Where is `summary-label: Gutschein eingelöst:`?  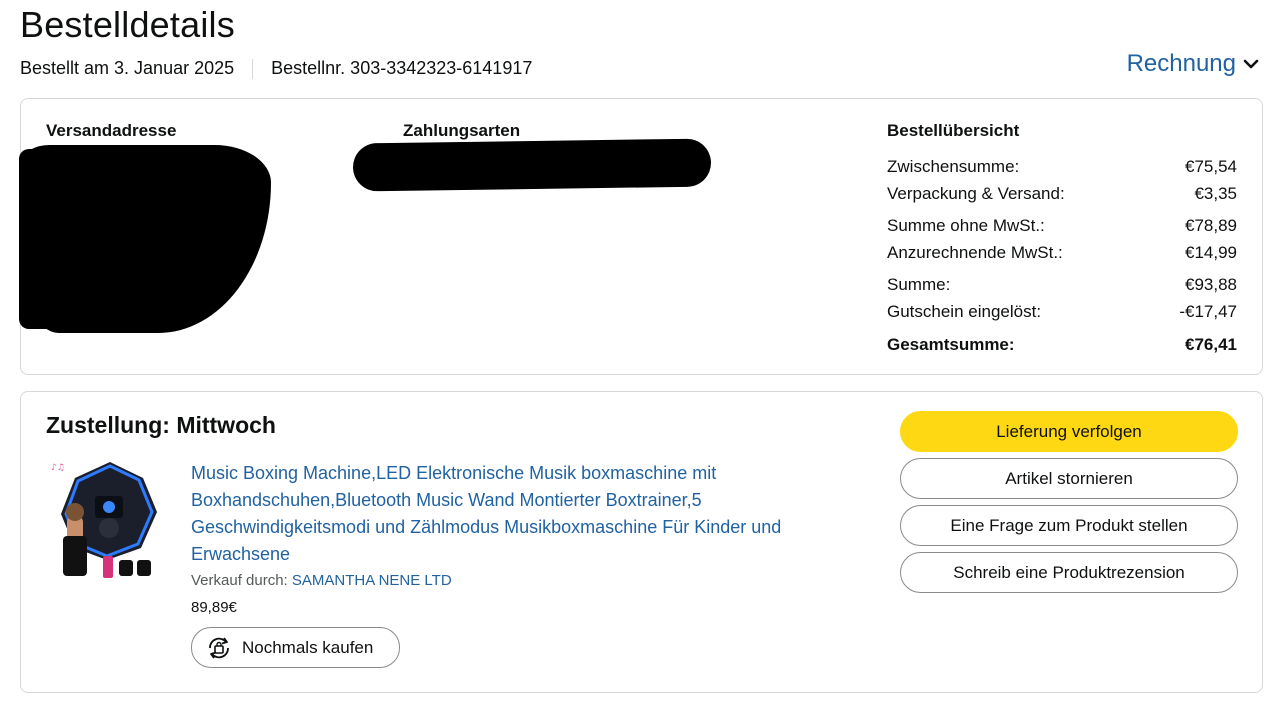 summary-label: Gutschein eingelöst: is located at coordinates (964, 311).